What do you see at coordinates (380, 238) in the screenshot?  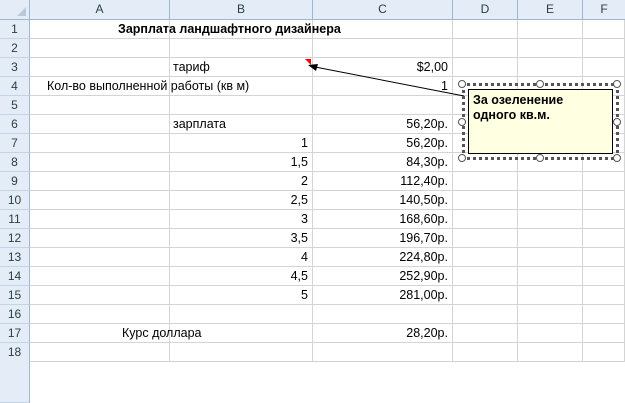 I see `pay-cell: 196,70р.` at bounding box center [380, 238].